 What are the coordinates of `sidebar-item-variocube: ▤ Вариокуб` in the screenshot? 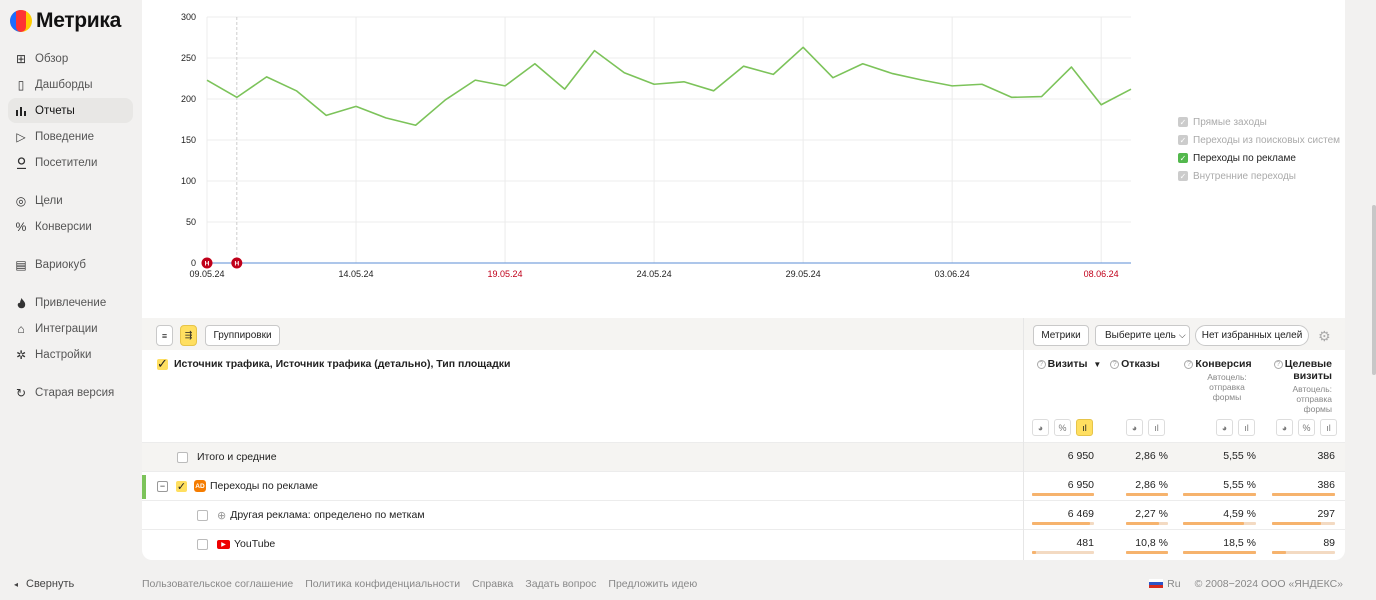 It's located at (70, 264).